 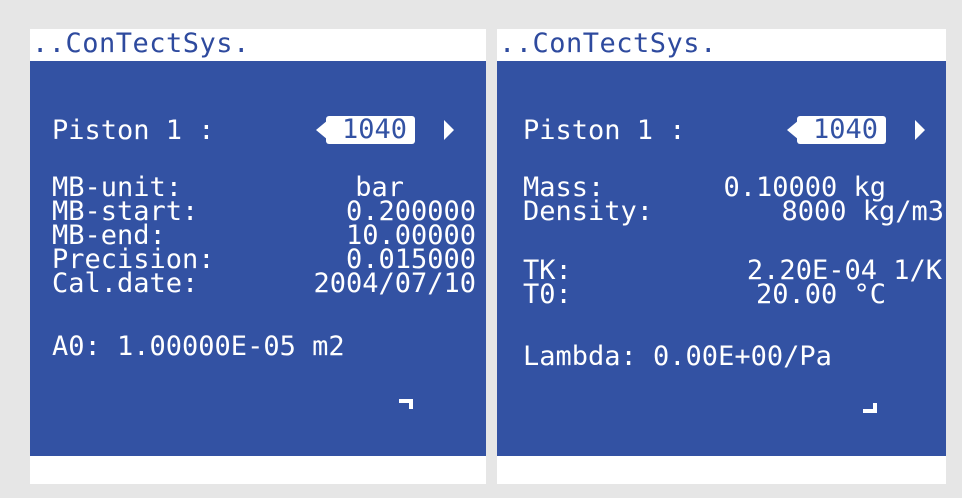 I want to click on param-label: Cal.date:, so click(x=125, y=283).